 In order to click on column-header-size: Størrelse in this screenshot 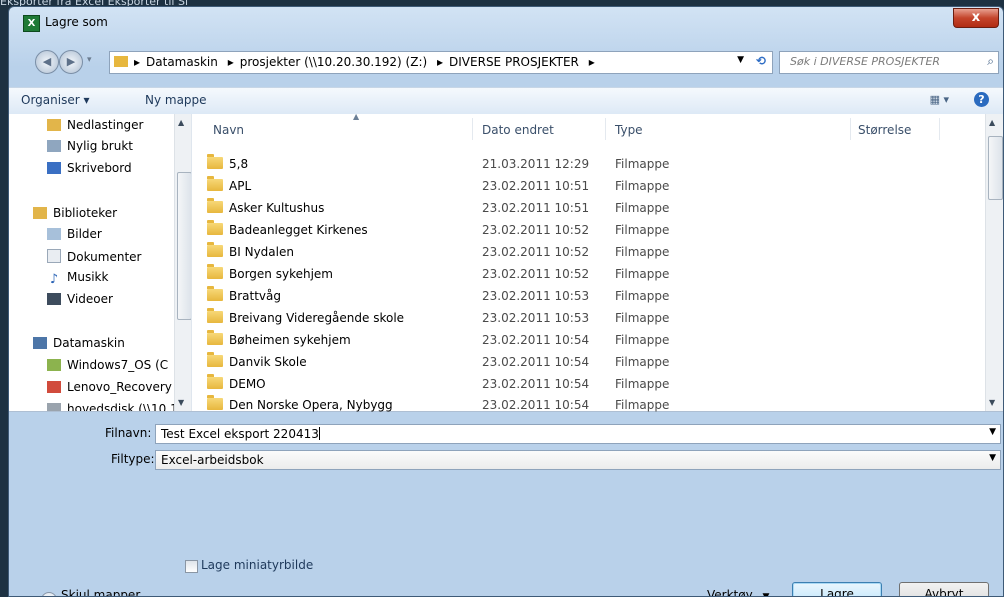, I will do `click(884, 130)`.